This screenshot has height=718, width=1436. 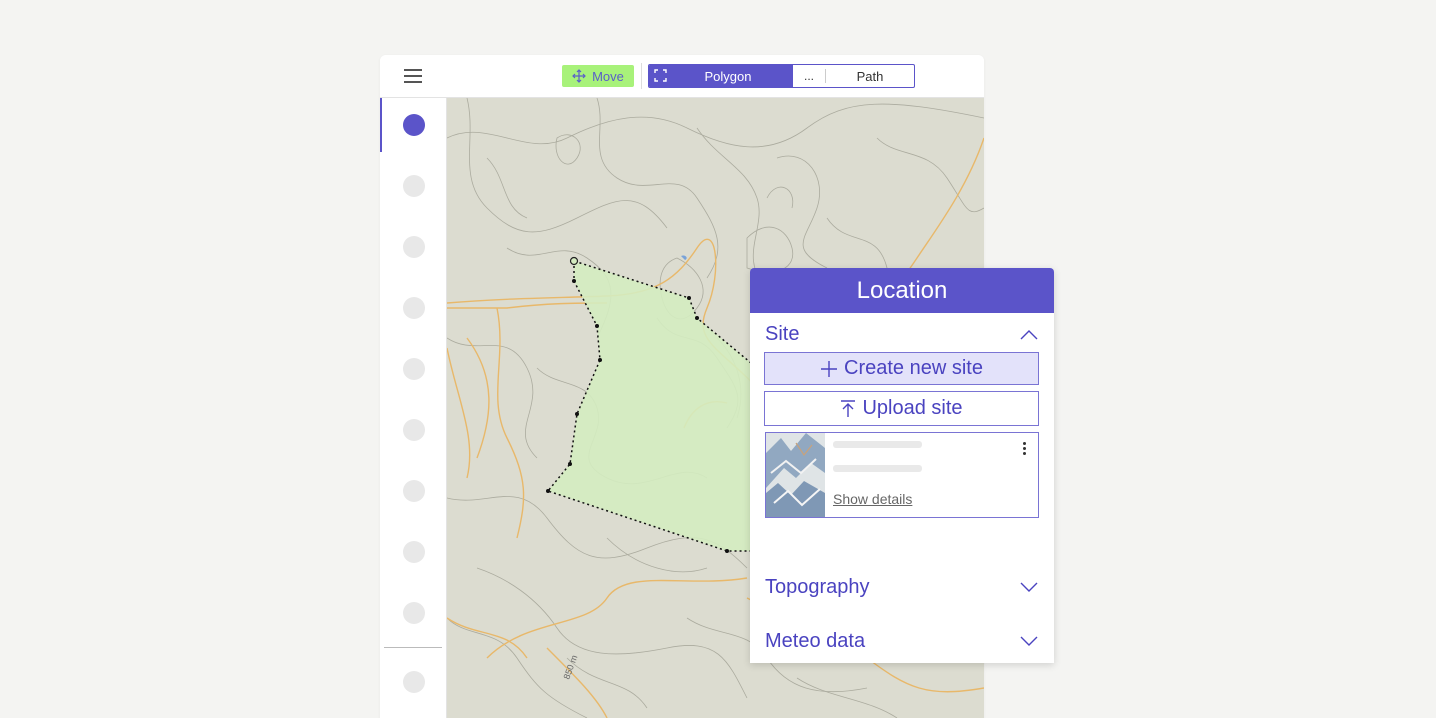 I want to click on draw-mode-selector: Polygon ... Path, so click(x=781, y=76).